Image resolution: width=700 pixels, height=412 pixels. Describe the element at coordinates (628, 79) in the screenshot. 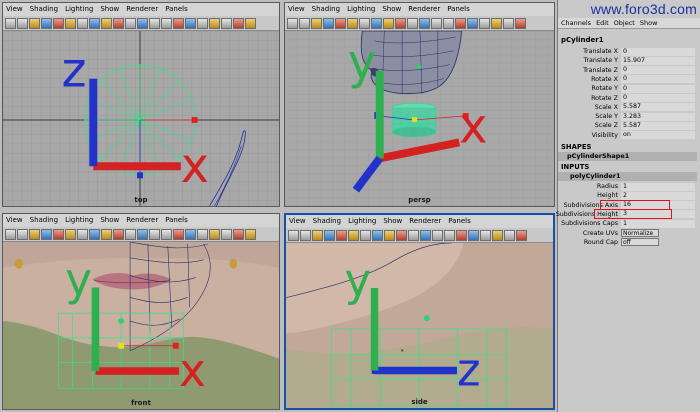

I see `attr-rotate-x: Rotate X0` at that location.